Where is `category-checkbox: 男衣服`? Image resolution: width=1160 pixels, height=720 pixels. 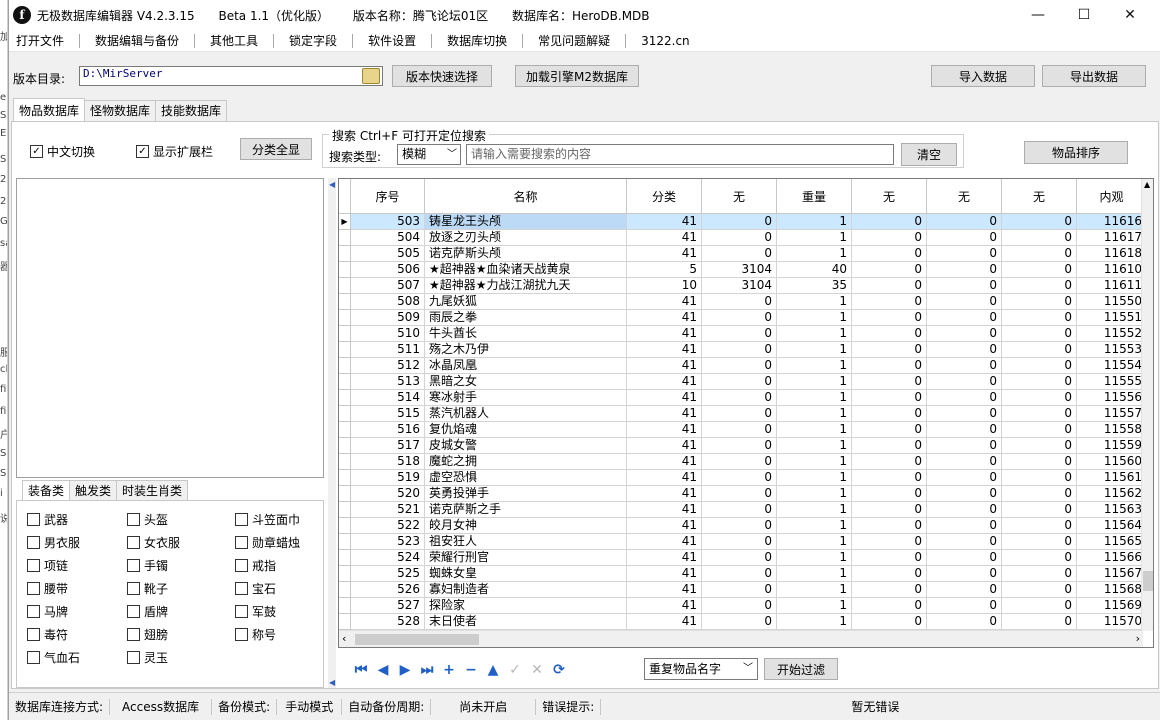 category-checkbox: 男衣服 is located at coordinates (53, 542).